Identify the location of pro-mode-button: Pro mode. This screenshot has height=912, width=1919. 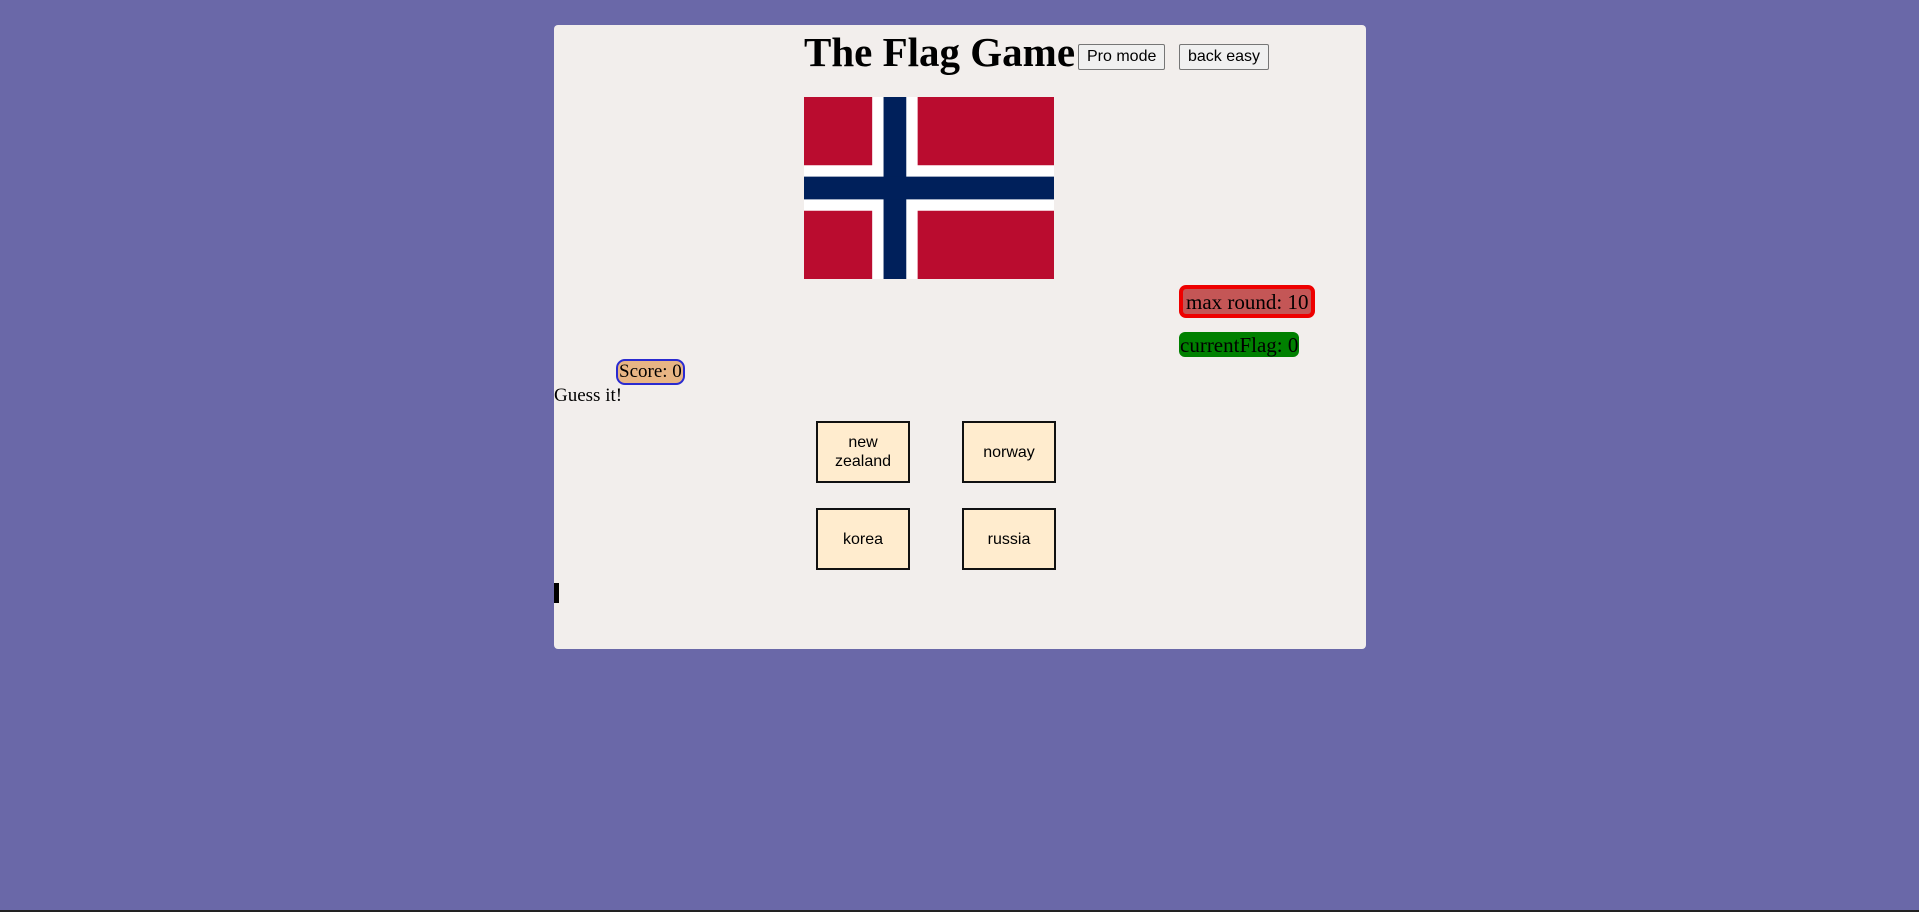
(1122, 57).